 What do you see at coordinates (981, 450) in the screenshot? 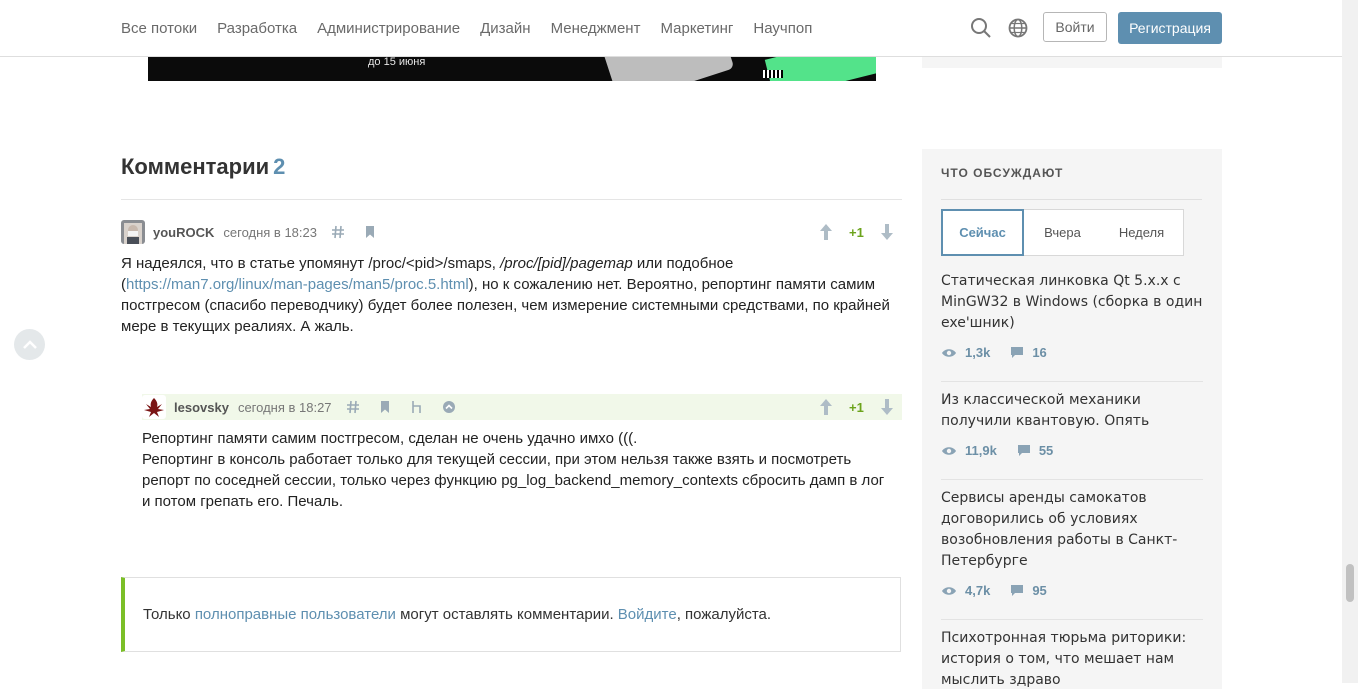
I see `article-views: 11,9k` at bounding box center [981, 450].